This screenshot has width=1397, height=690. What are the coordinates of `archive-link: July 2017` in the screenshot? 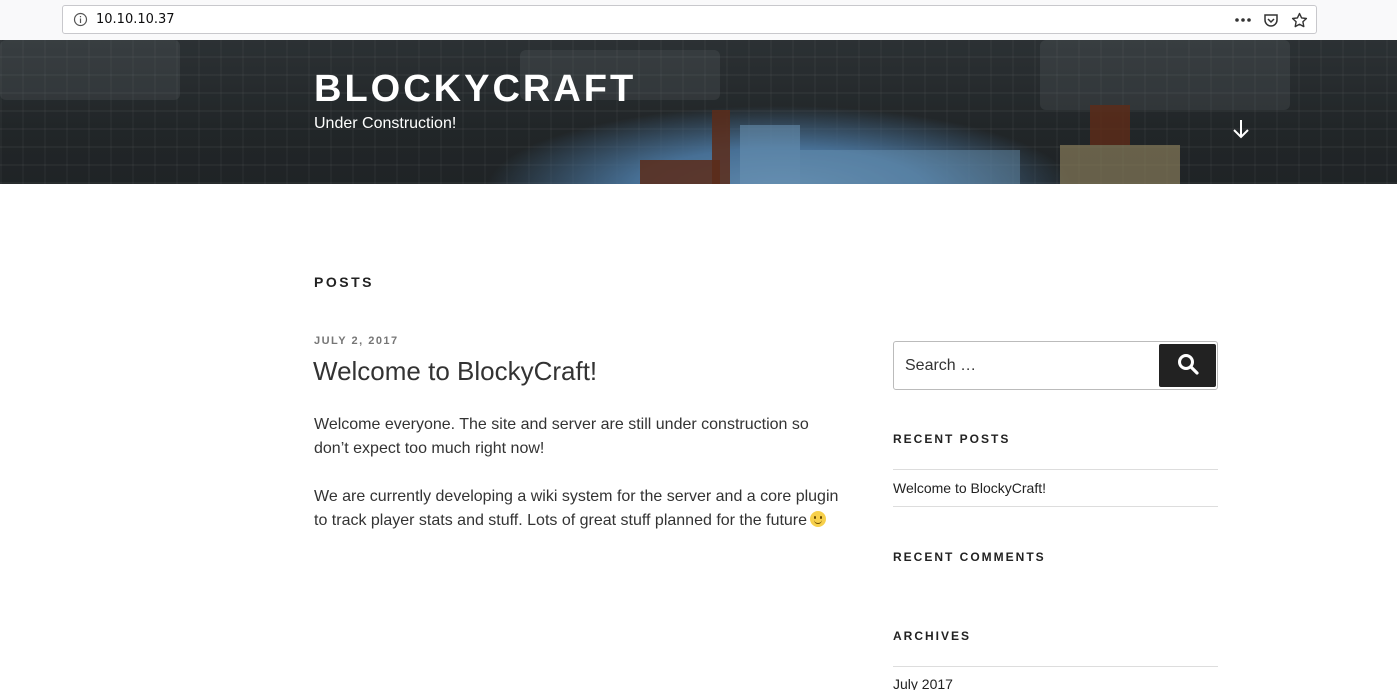 It's located at (923, 683).